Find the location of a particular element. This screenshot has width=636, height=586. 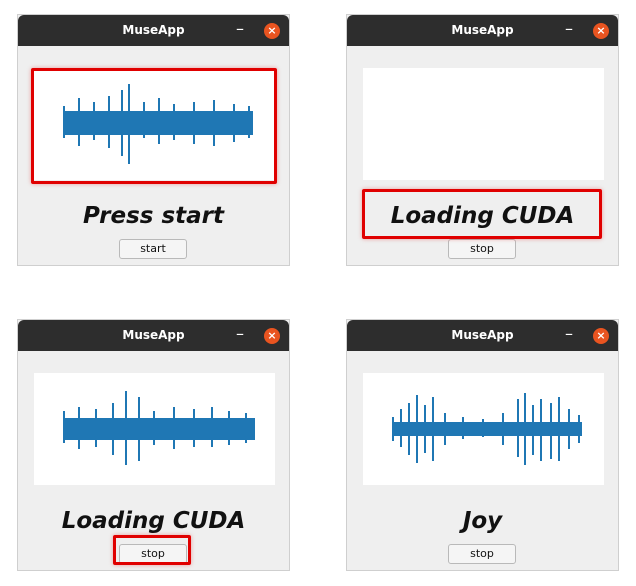

status-text: Press start is located at coordinates (153, 216).